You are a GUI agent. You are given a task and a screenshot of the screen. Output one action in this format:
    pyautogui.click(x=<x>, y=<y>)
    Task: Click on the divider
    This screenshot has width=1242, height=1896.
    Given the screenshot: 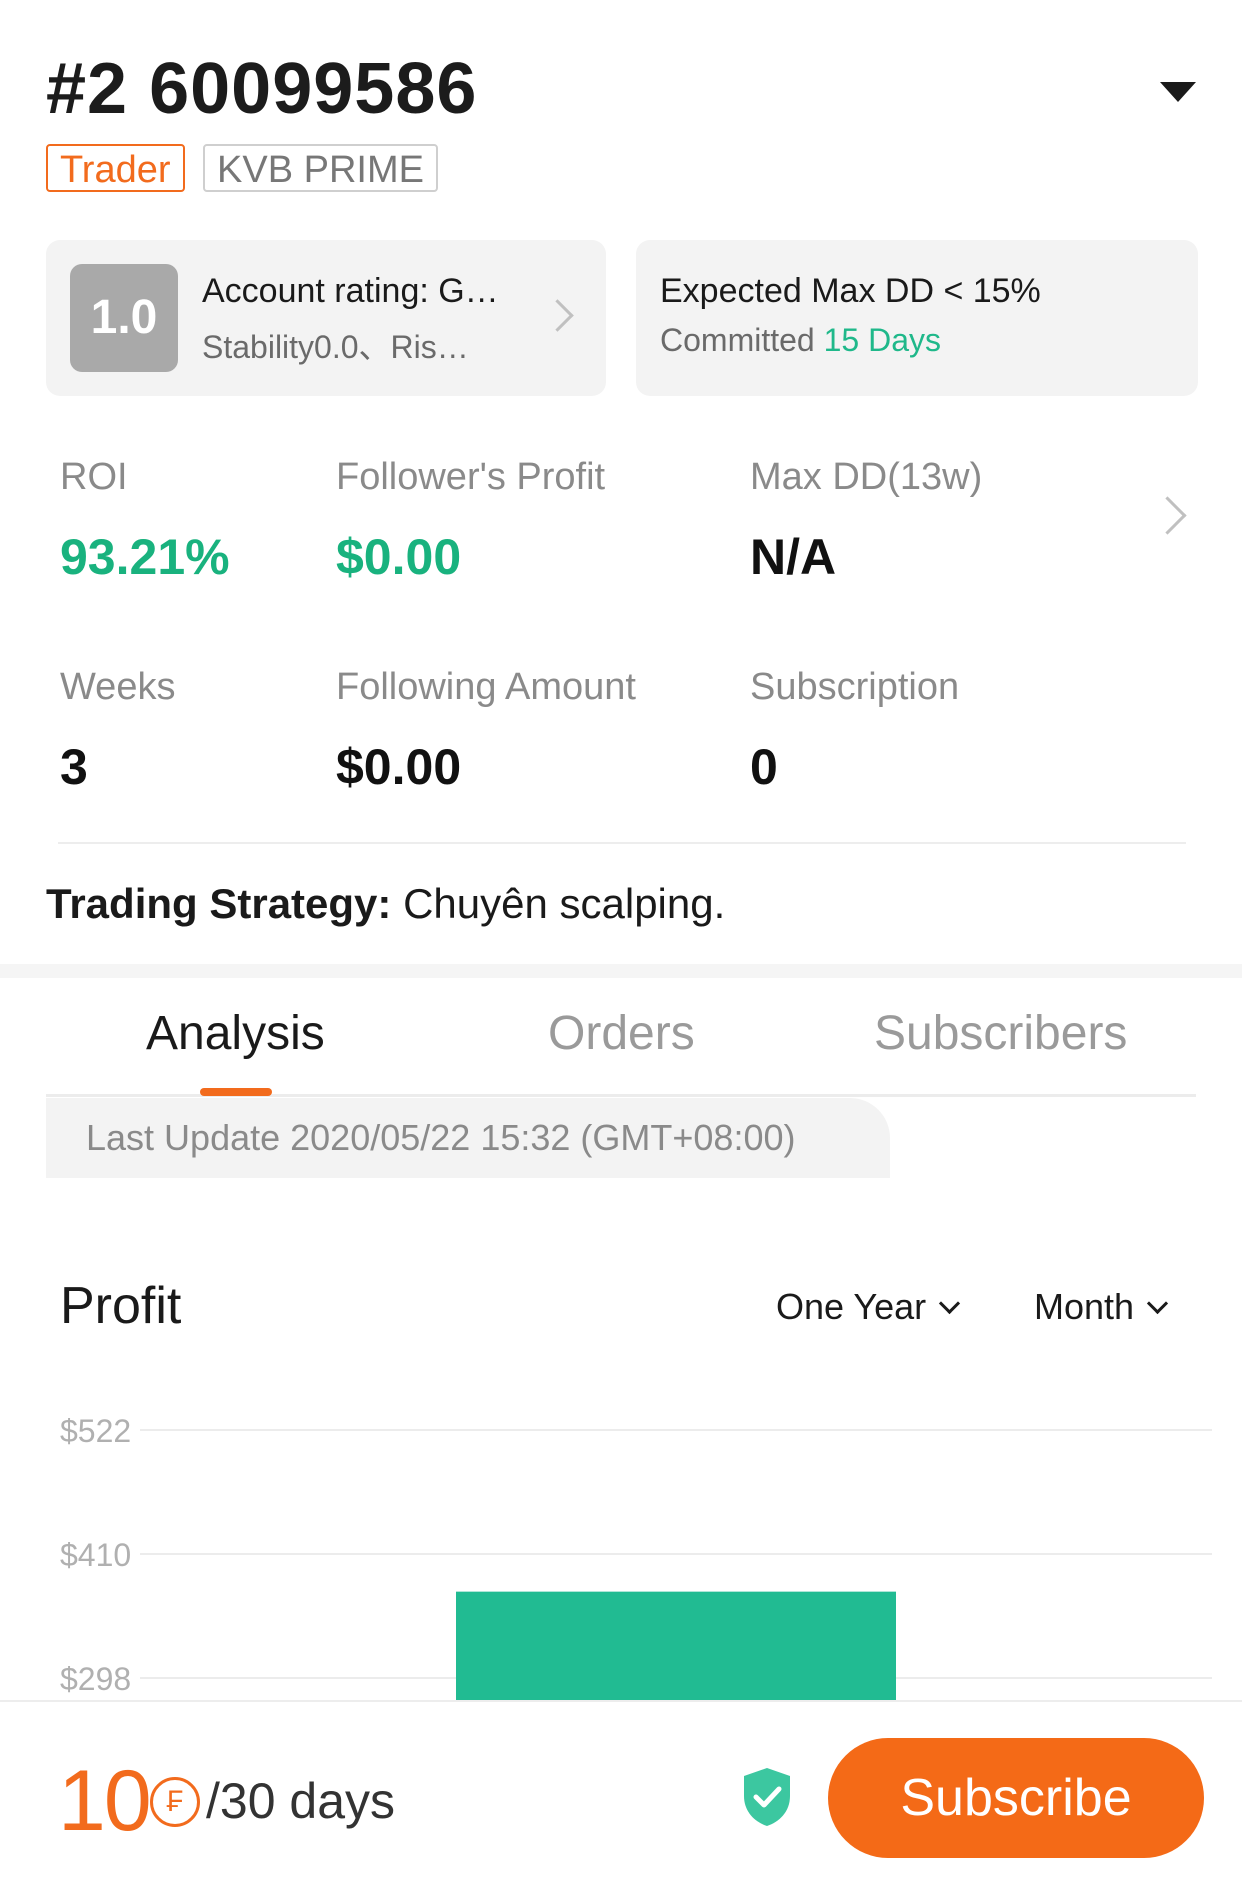 What is the action you would take?
    pyautogui.click(x=622, y=843)
    